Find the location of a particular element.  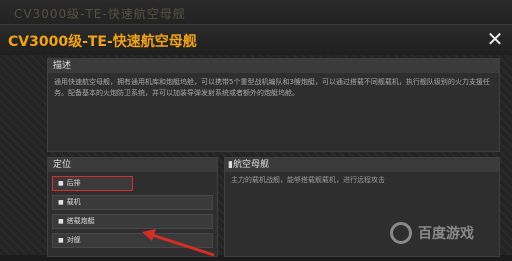

role-item-carrier: ■ 载机 is located at coordinates (132, 202).